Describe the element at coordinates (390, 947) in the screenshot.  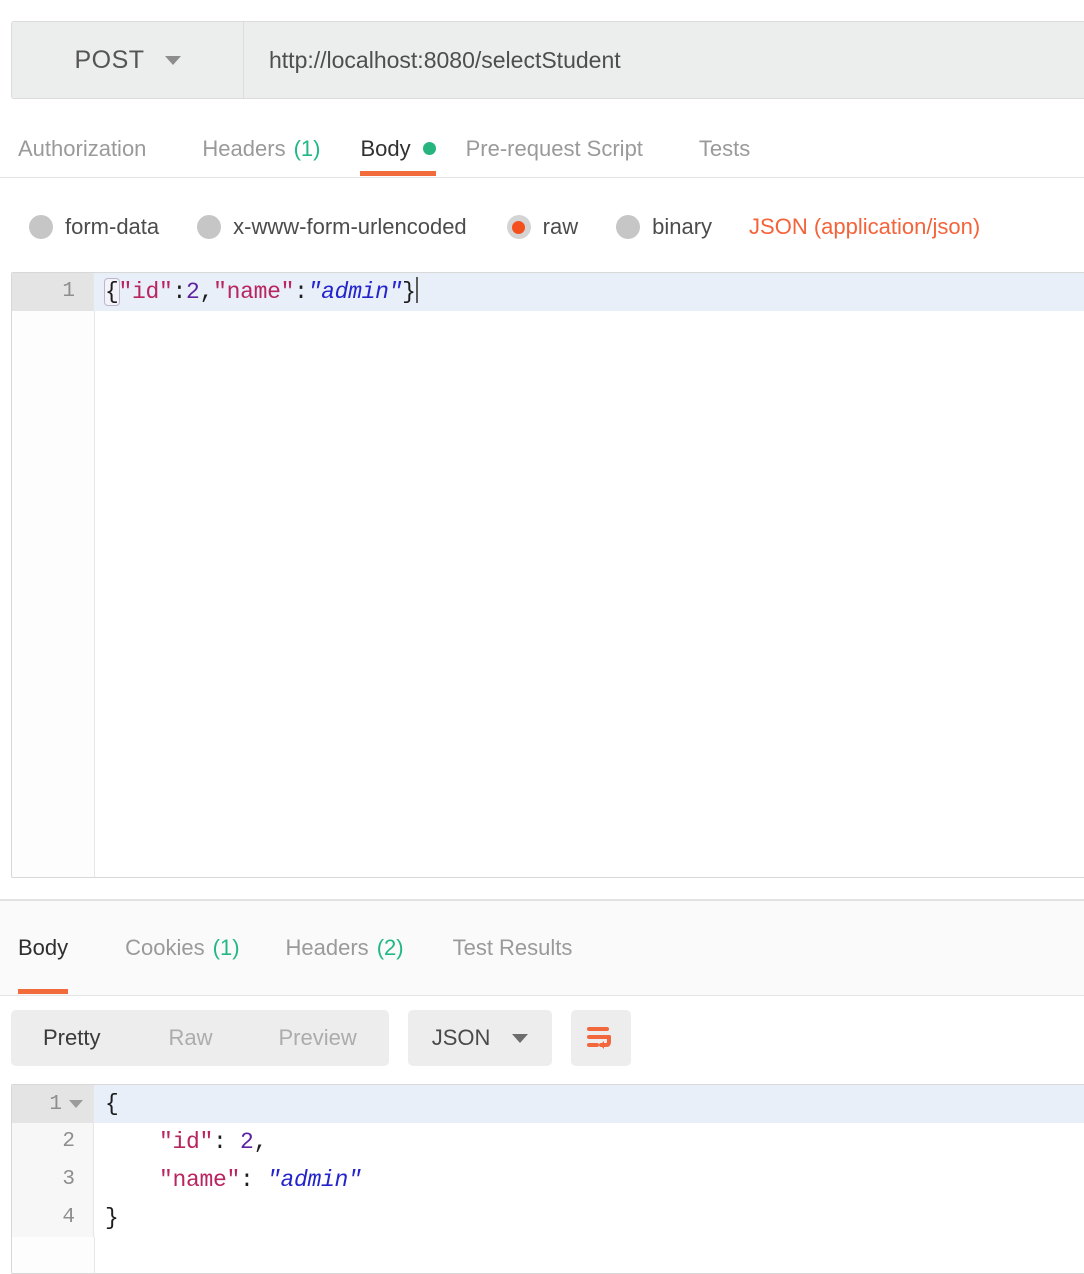
I see `response-tab-headers-count: (2)` at that location.